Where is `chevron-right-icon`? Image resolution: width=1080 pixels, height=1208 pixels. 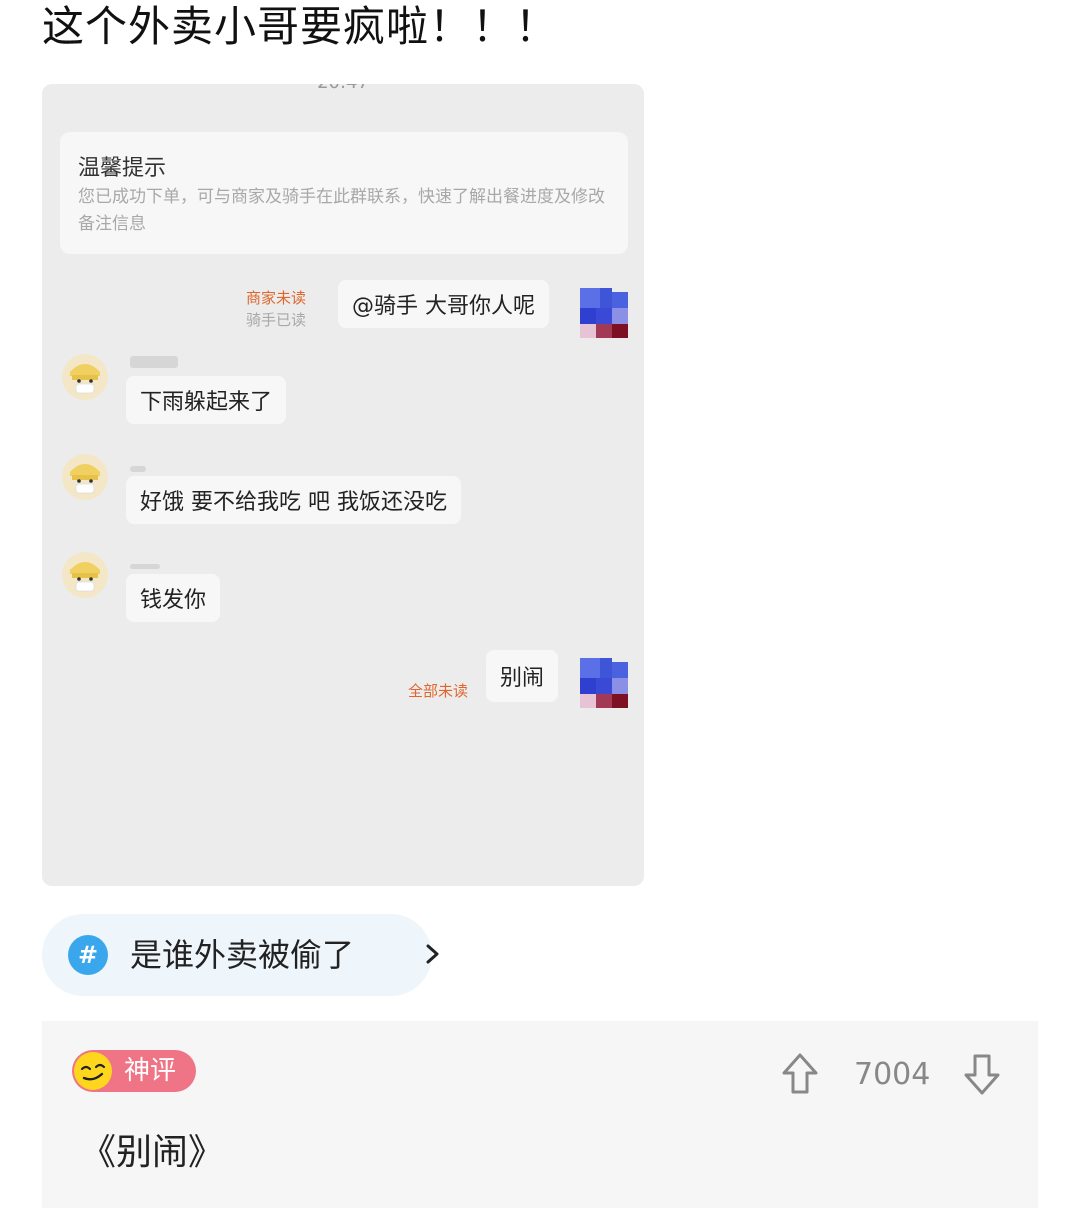 chevron-right-icon is located at coordinates (432, 954).